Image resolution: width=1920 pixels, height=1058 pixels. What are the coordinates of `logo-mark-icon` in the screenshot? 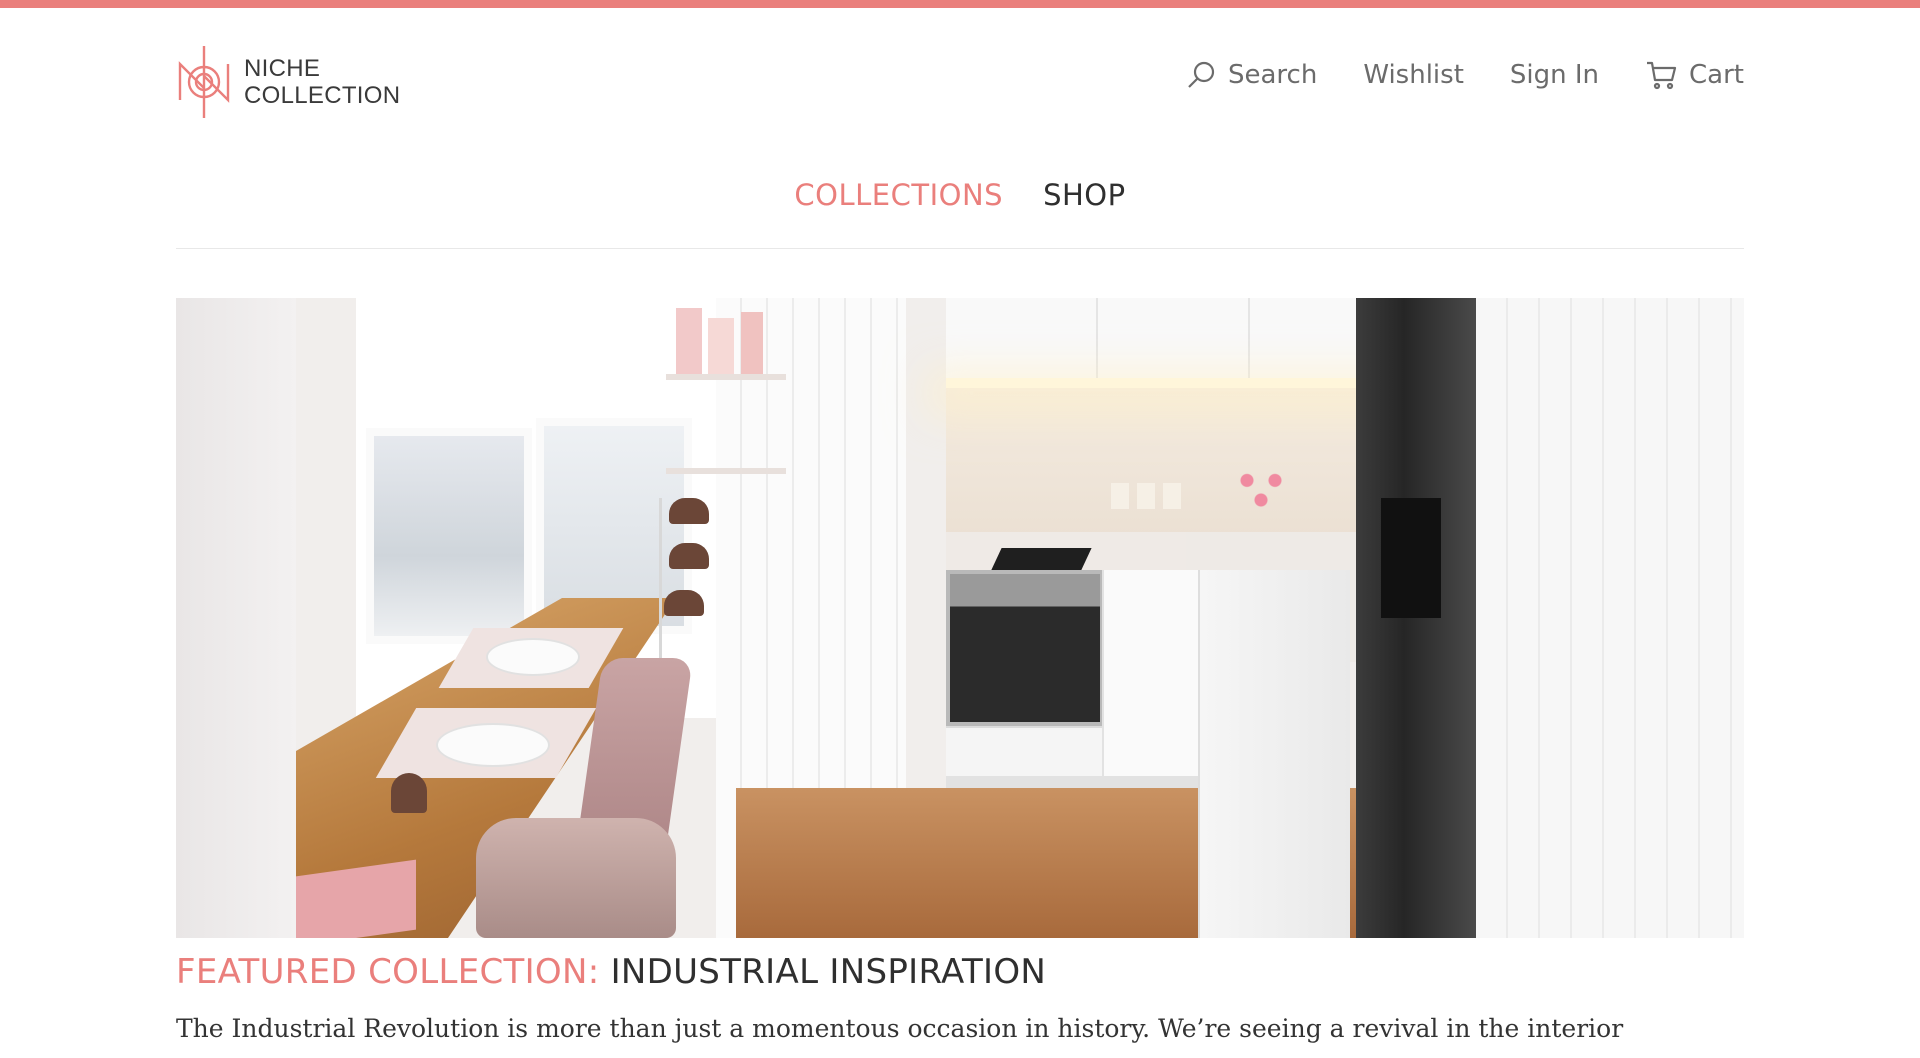 It's located at (204, 82).